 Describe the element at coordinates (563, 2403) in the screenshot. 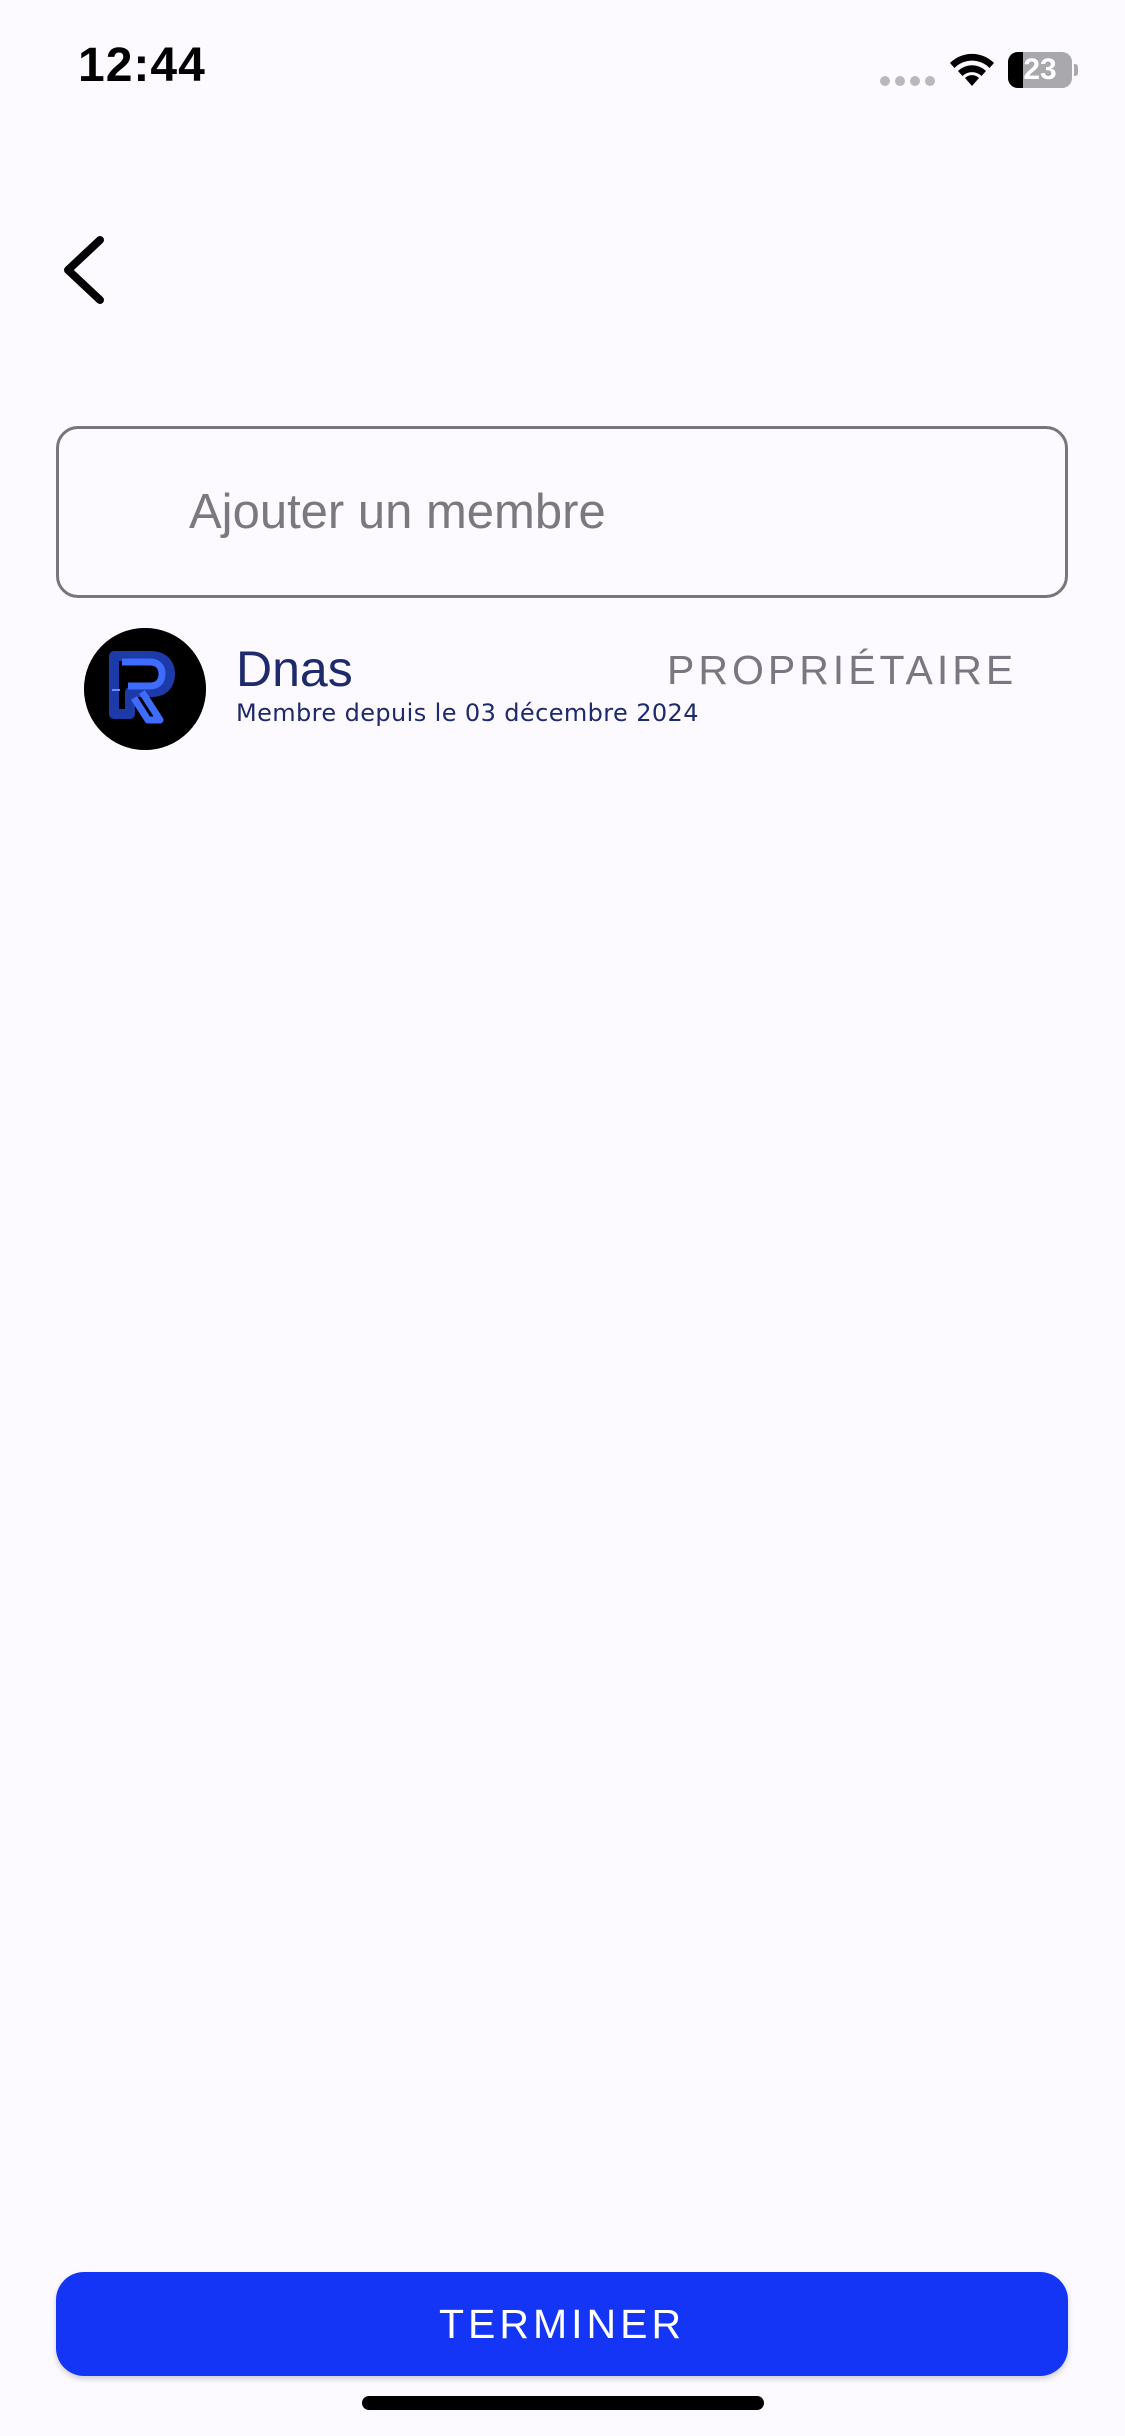

I see `home-indicator` at that location.